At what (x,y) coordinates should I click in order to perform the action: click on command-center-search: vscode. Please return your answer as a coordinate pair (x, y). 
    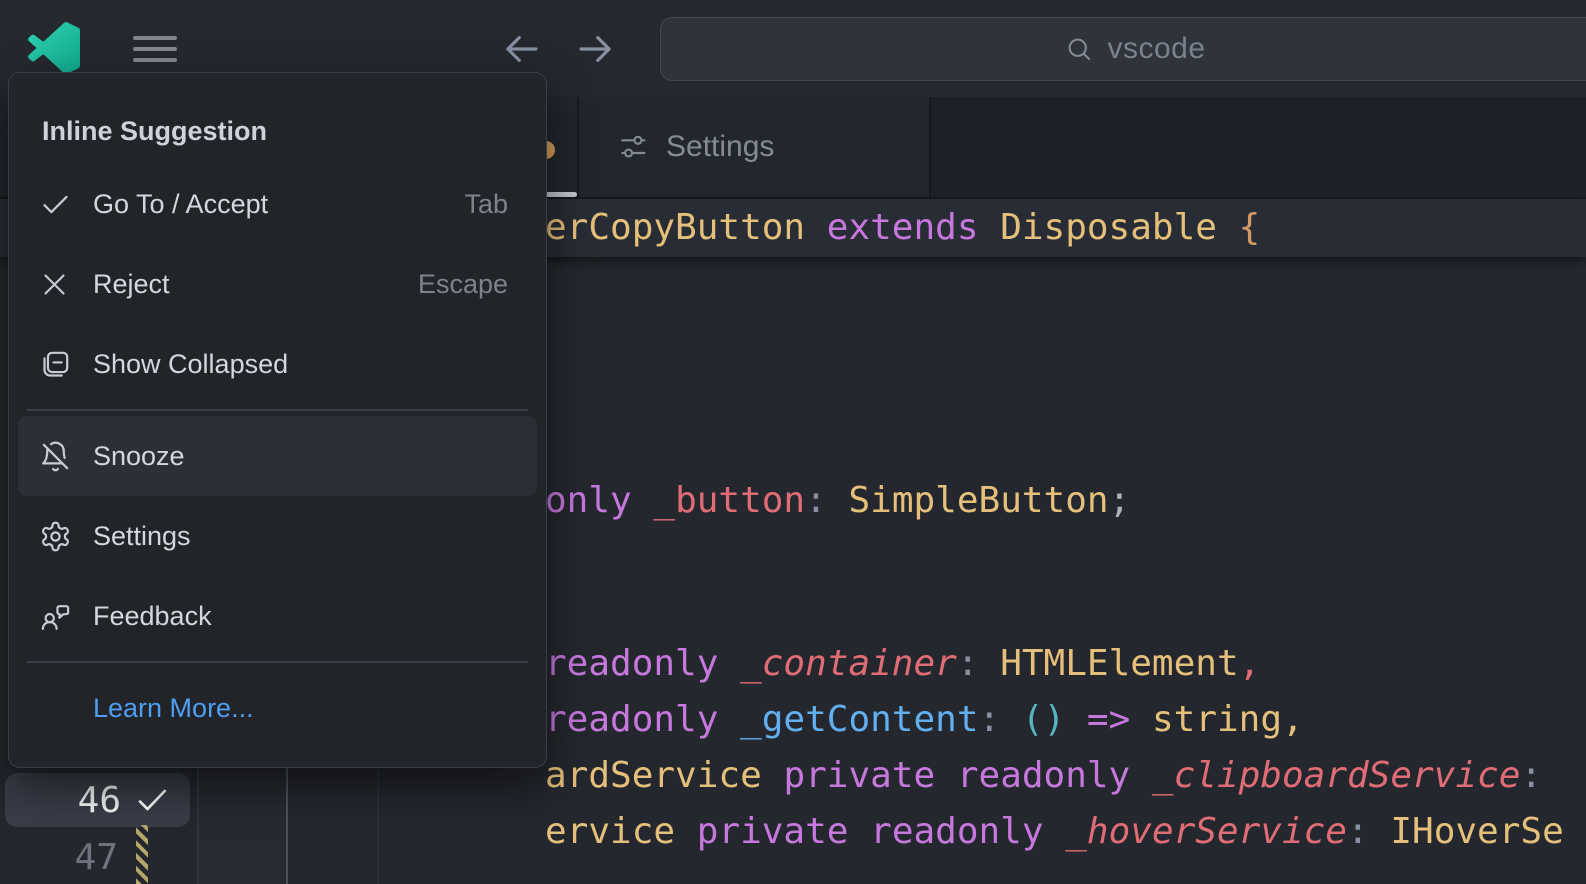
    Looking at the image, I should click on (1123, 49).